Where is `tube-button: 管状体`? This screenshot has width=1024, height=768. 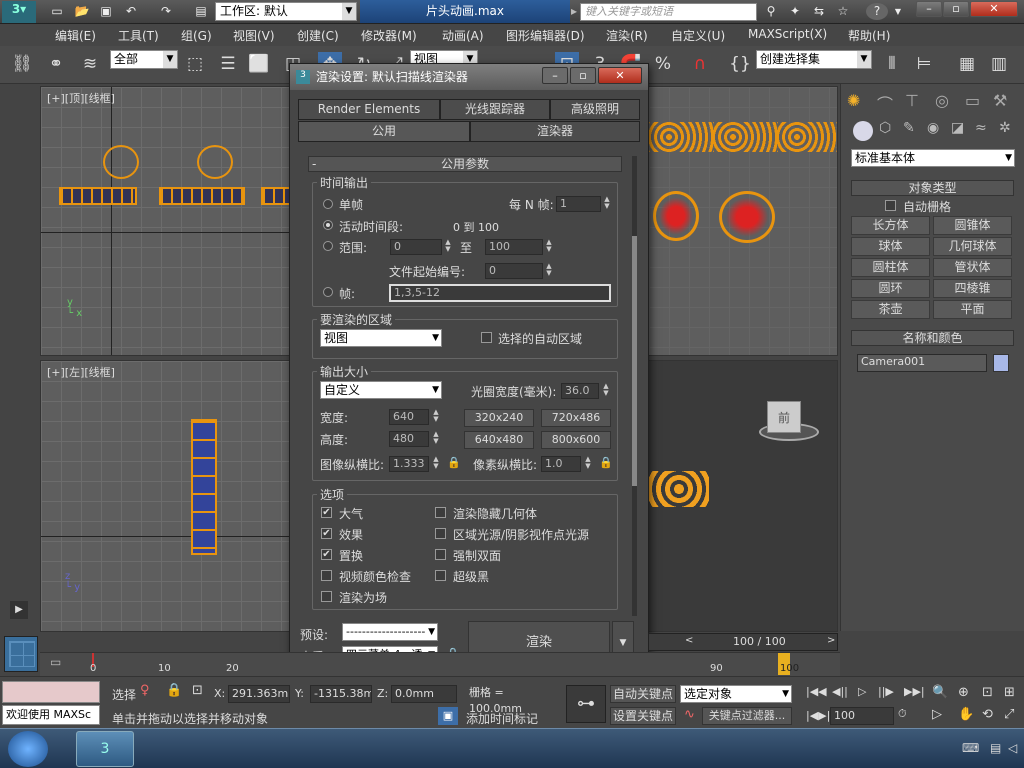 tube-button: 管状体 is located at coordinates (972, 267).